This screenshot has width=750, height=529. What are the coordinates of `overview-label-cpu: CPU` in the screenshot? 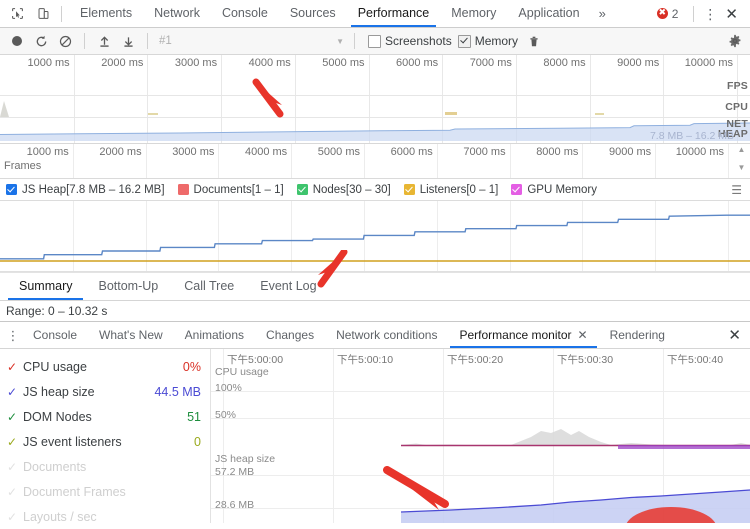 It's located at (736, 107).